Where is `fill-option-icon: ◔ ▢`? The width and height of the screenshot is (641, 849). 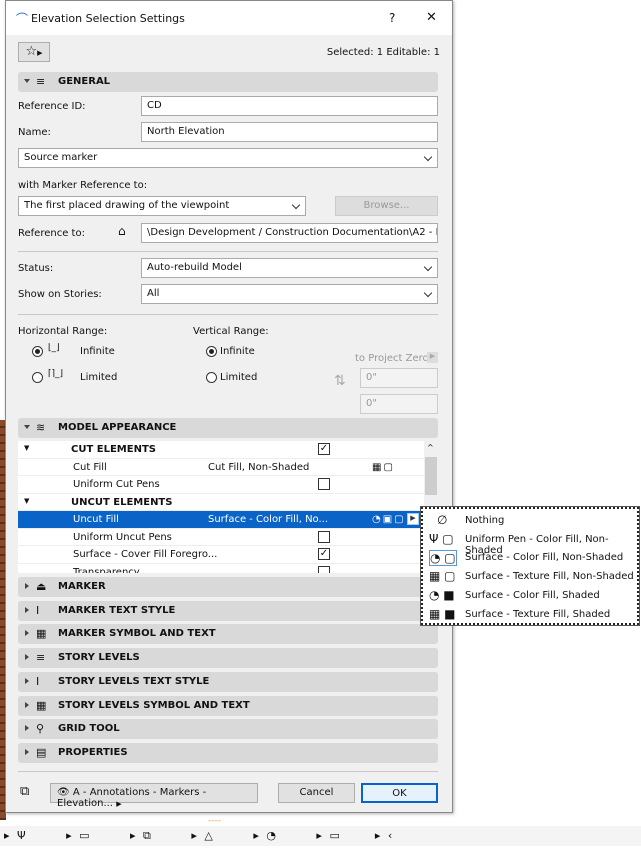
fill-option-icon: ◔ ▢ is located at coordinates (443, 558).